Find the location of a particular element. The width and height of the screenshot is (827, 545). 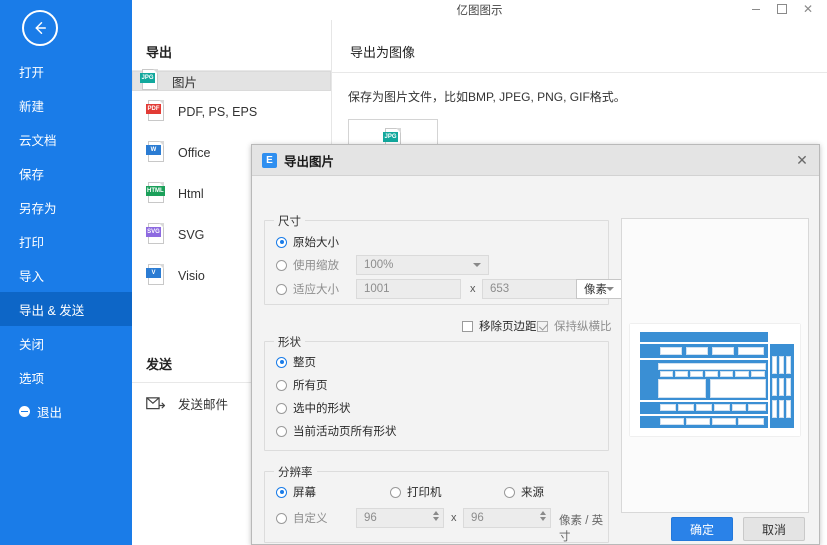

file-type-tag: PDF is located at coordinates (153, 108).